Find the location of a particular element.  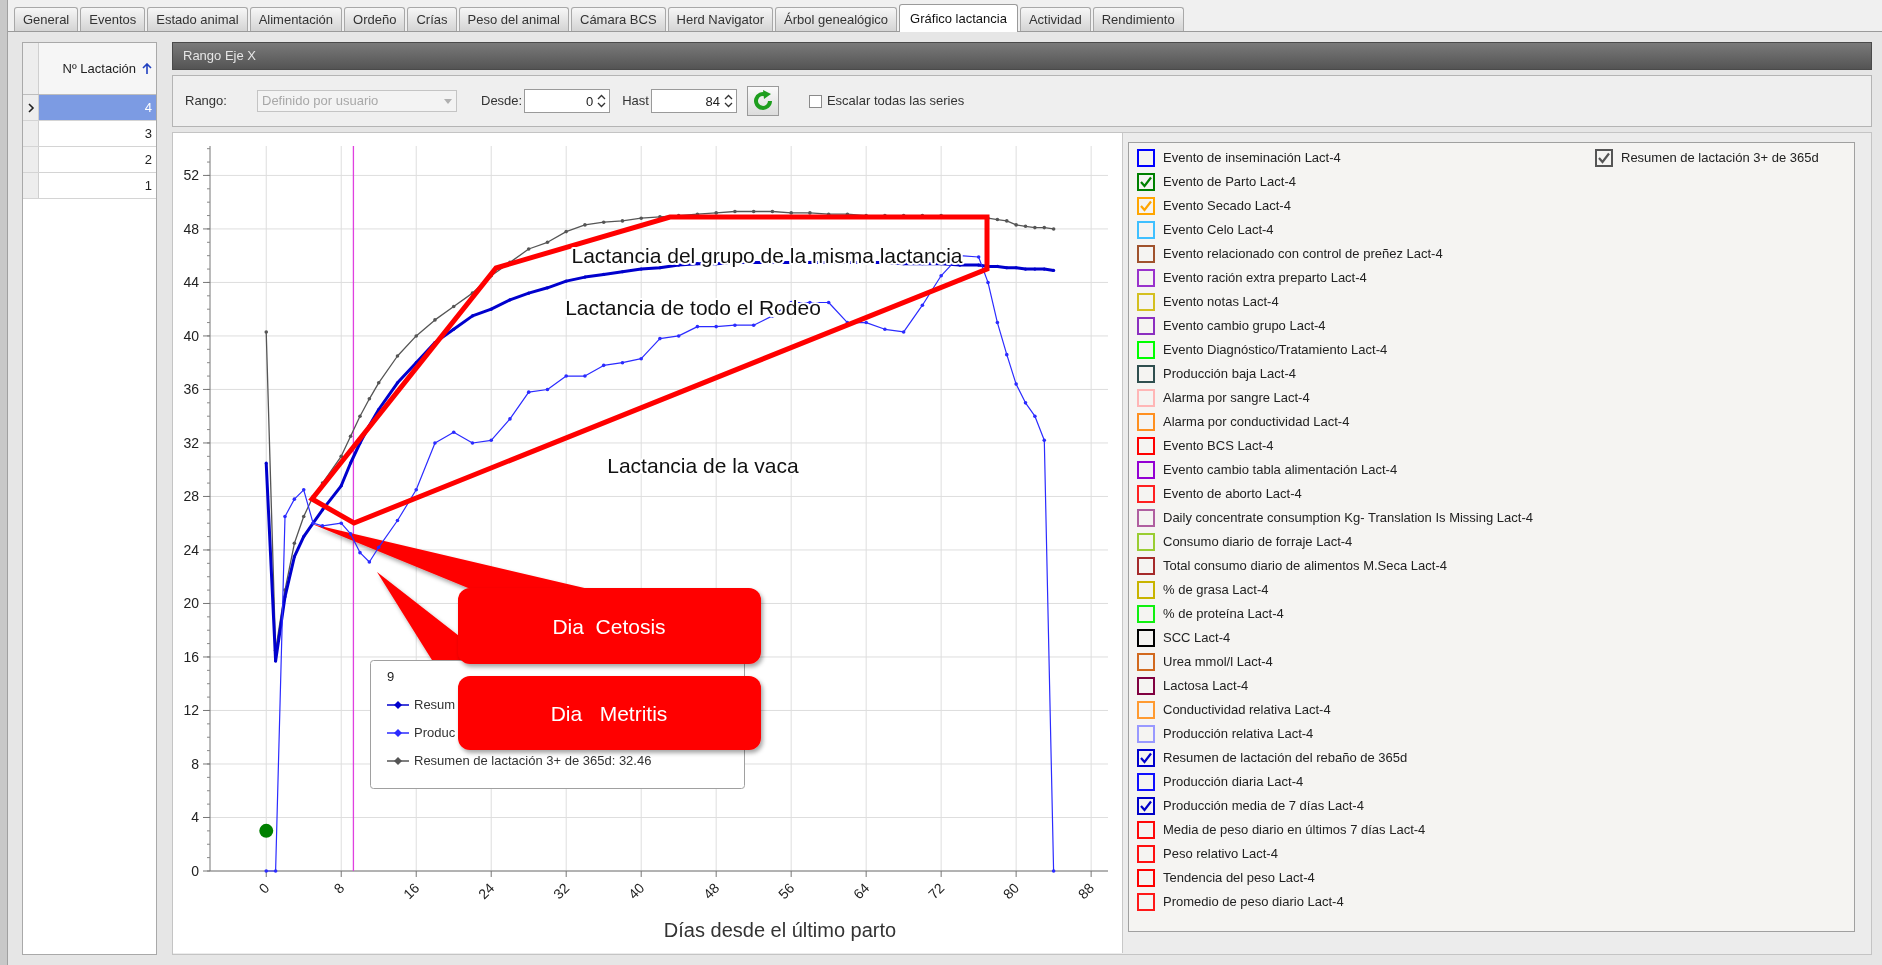

legend-label: Producción diaria Lact-4 is located at coordinates (1233, 782).